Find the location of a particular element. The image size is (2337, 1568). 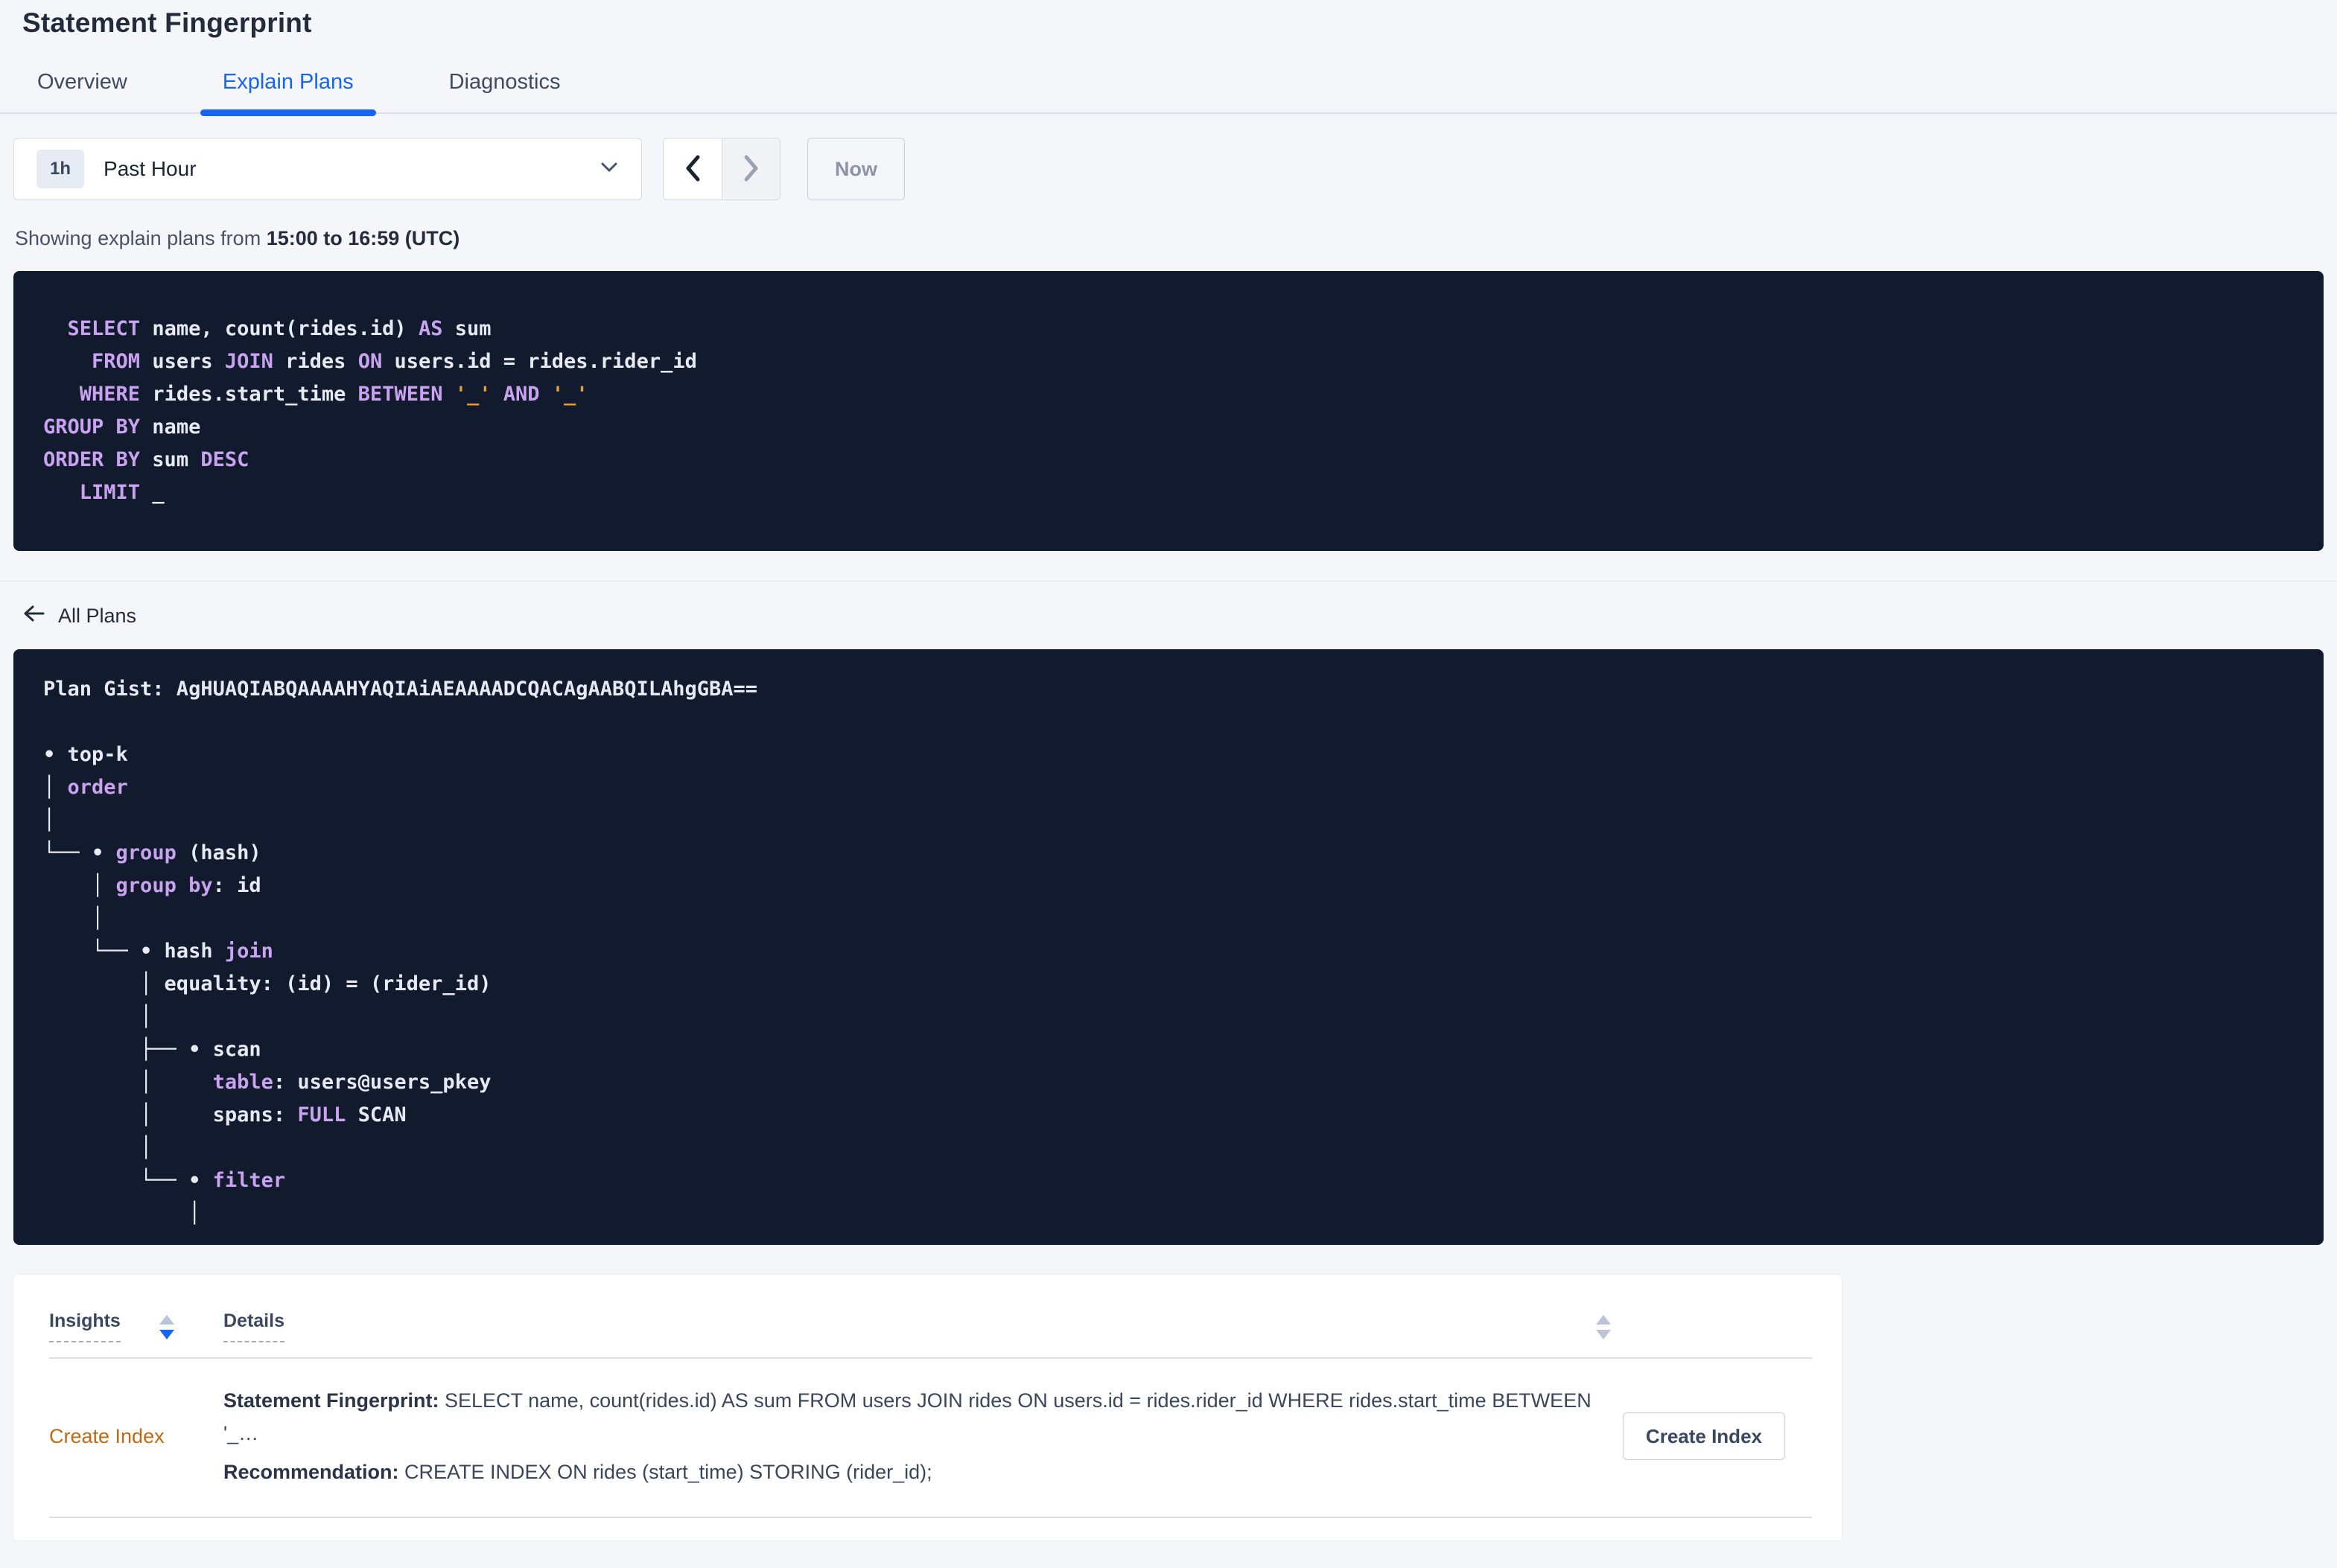

code-line: │ group by: id is located at coordinates (152, 886).